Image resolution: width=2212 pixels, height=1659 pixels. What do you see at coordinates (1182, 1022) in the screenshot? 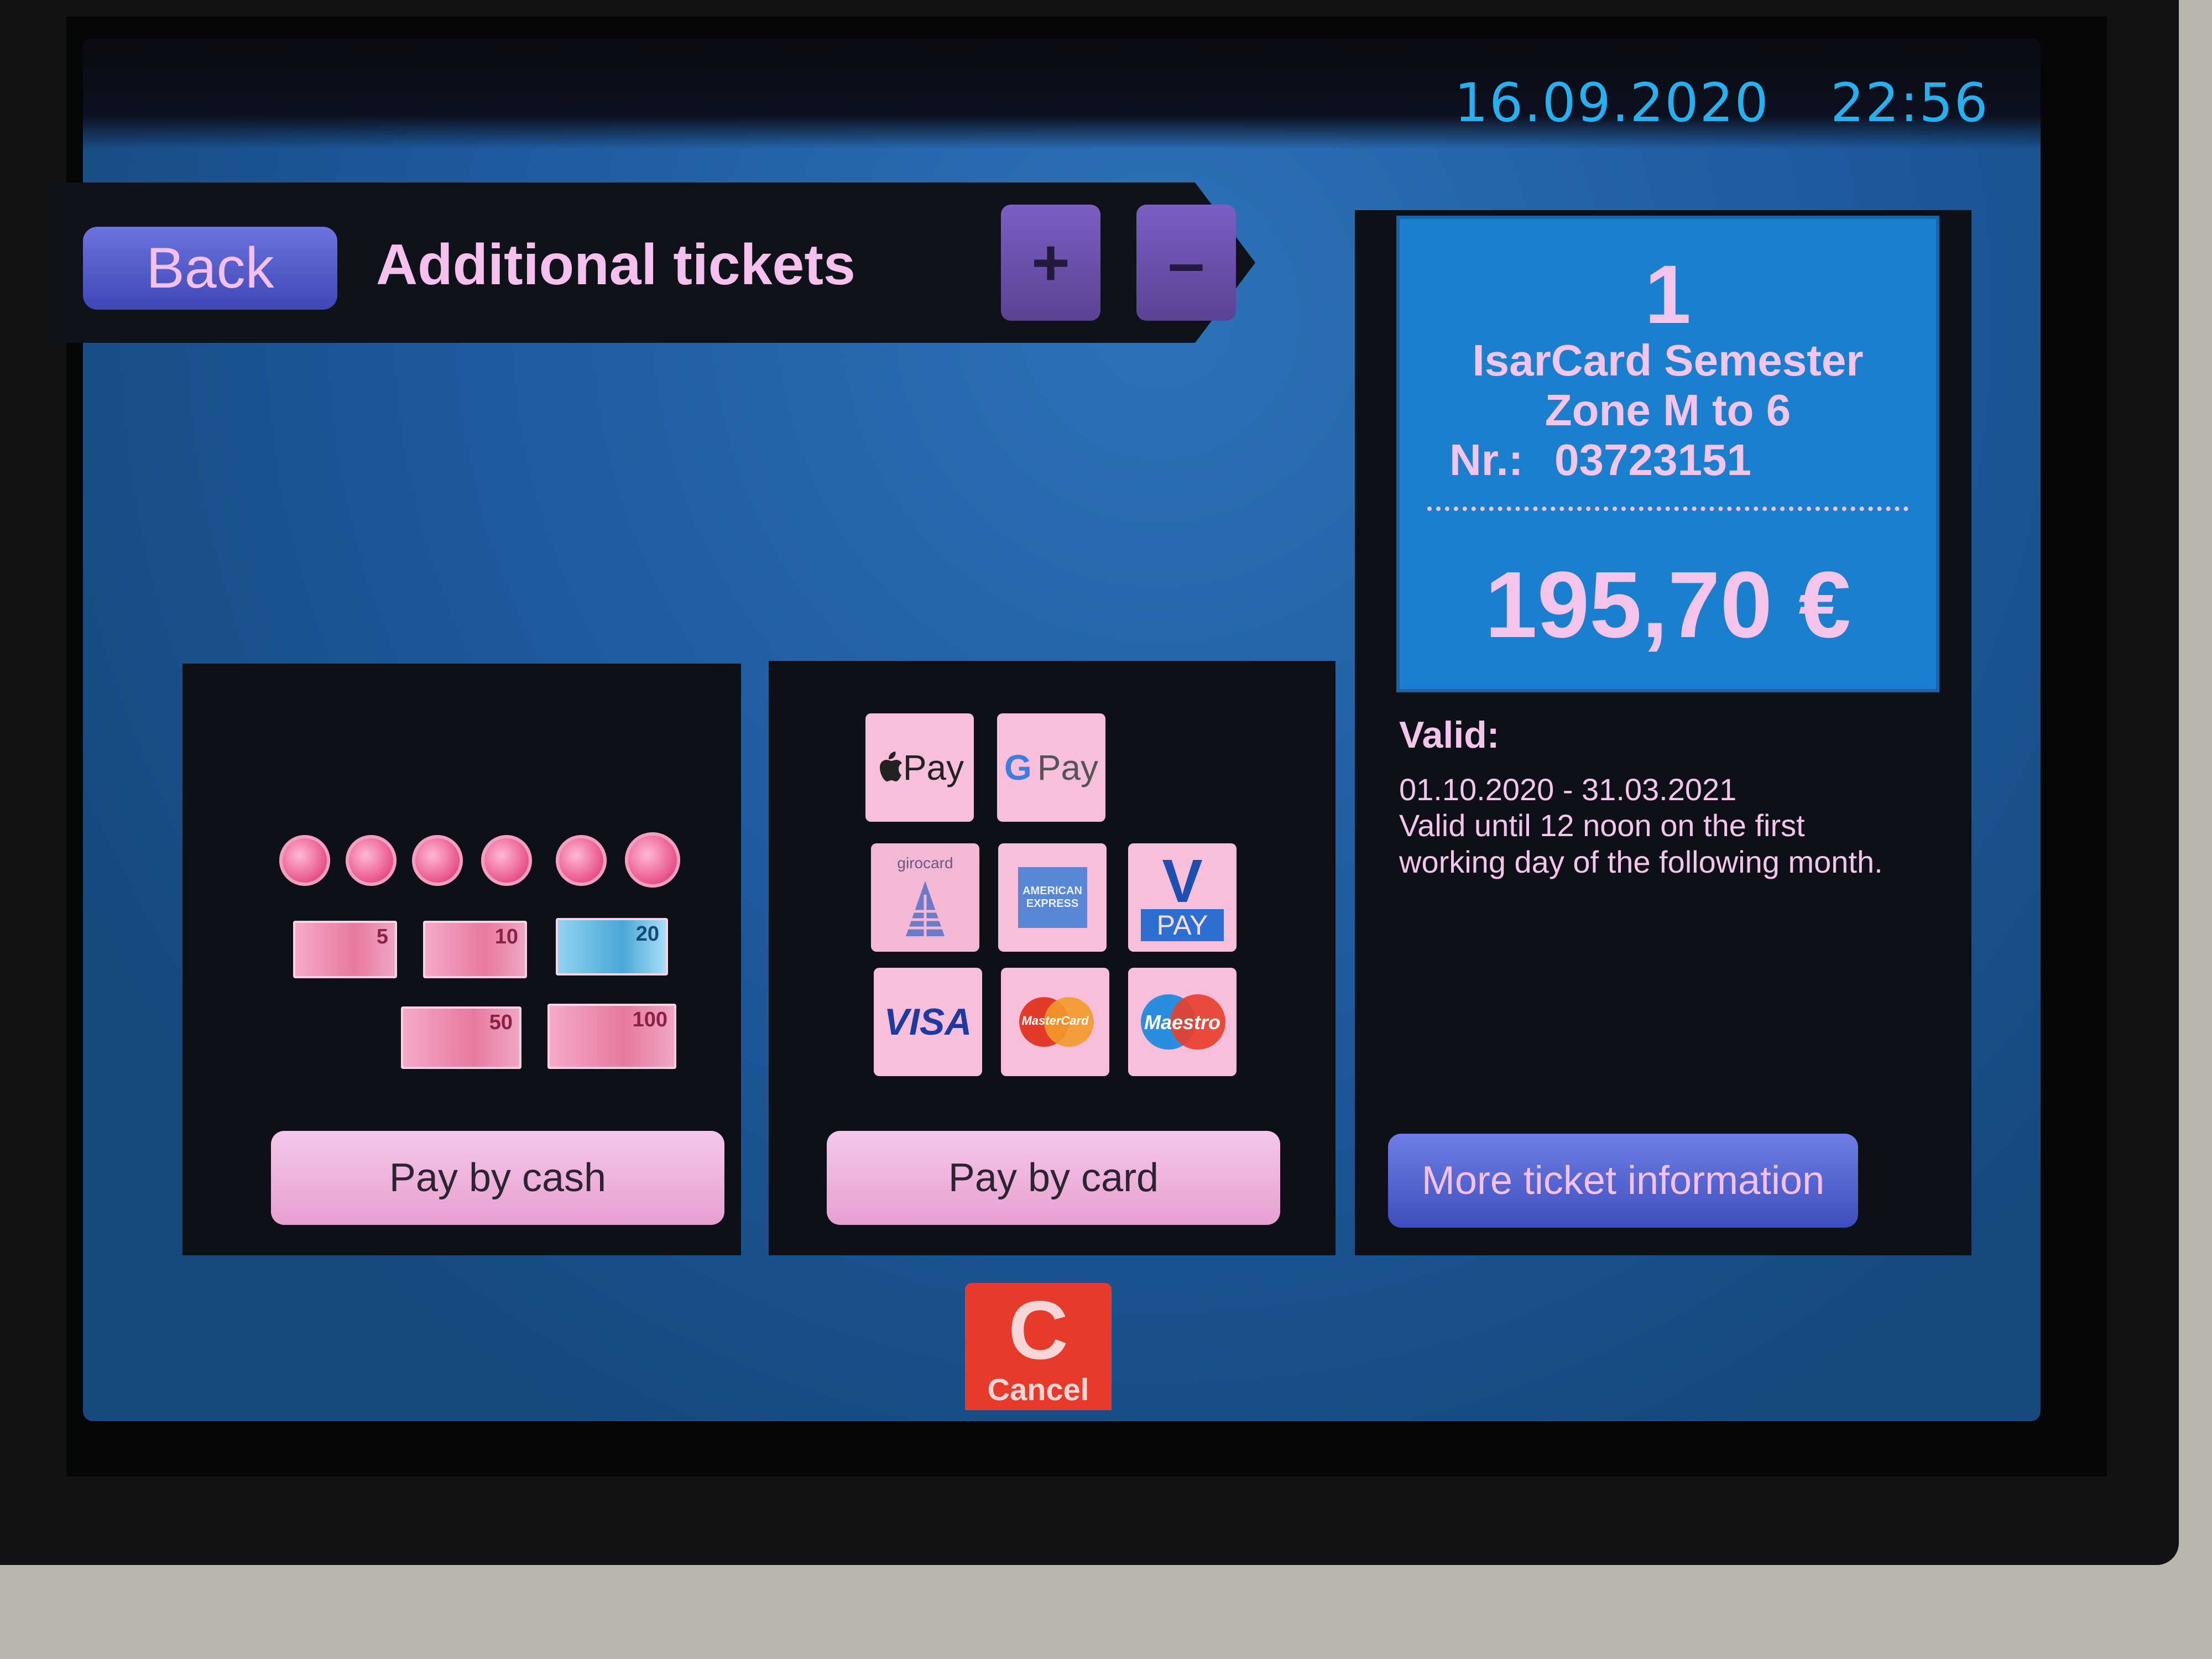
I see `maestro-icon: Maestro` at bounding box center [1182, 1022].